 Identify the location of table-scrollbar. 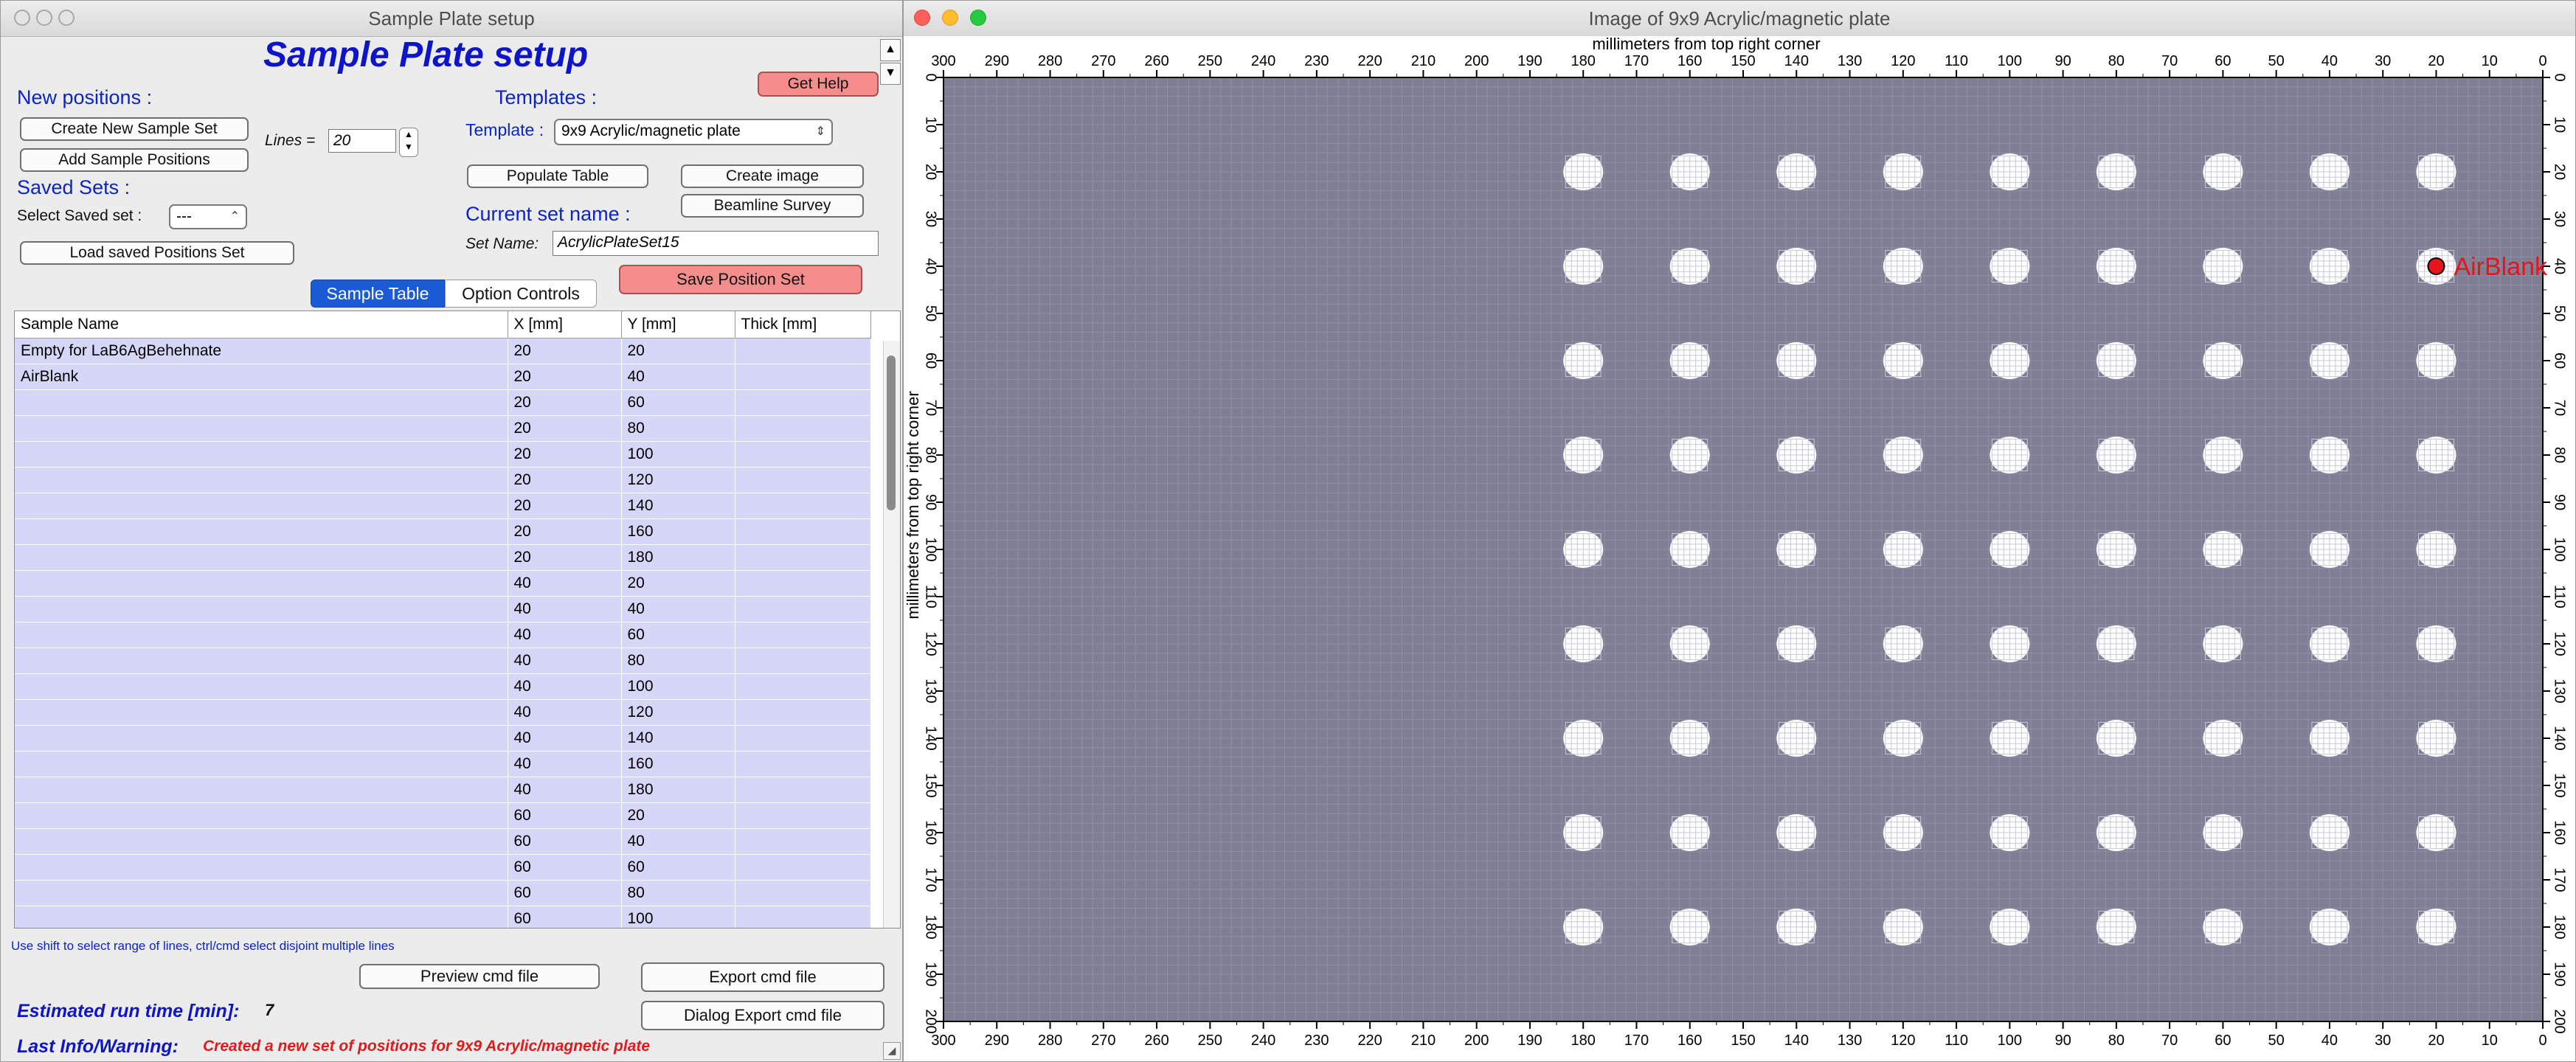
(892, 634).